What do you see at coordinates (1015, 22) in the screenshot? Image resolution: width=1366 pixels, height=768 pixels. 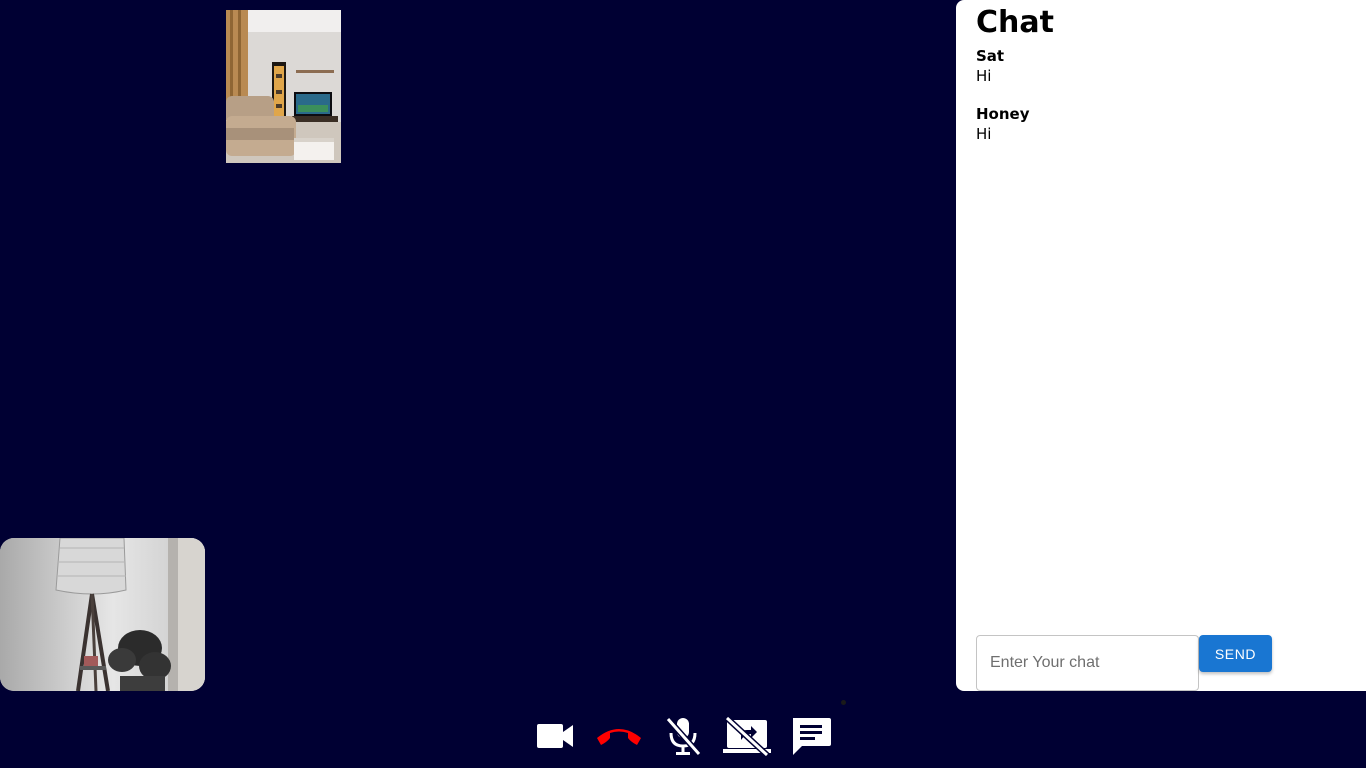 I see `chat-title: Chat` at bounding box center [1015, 22].